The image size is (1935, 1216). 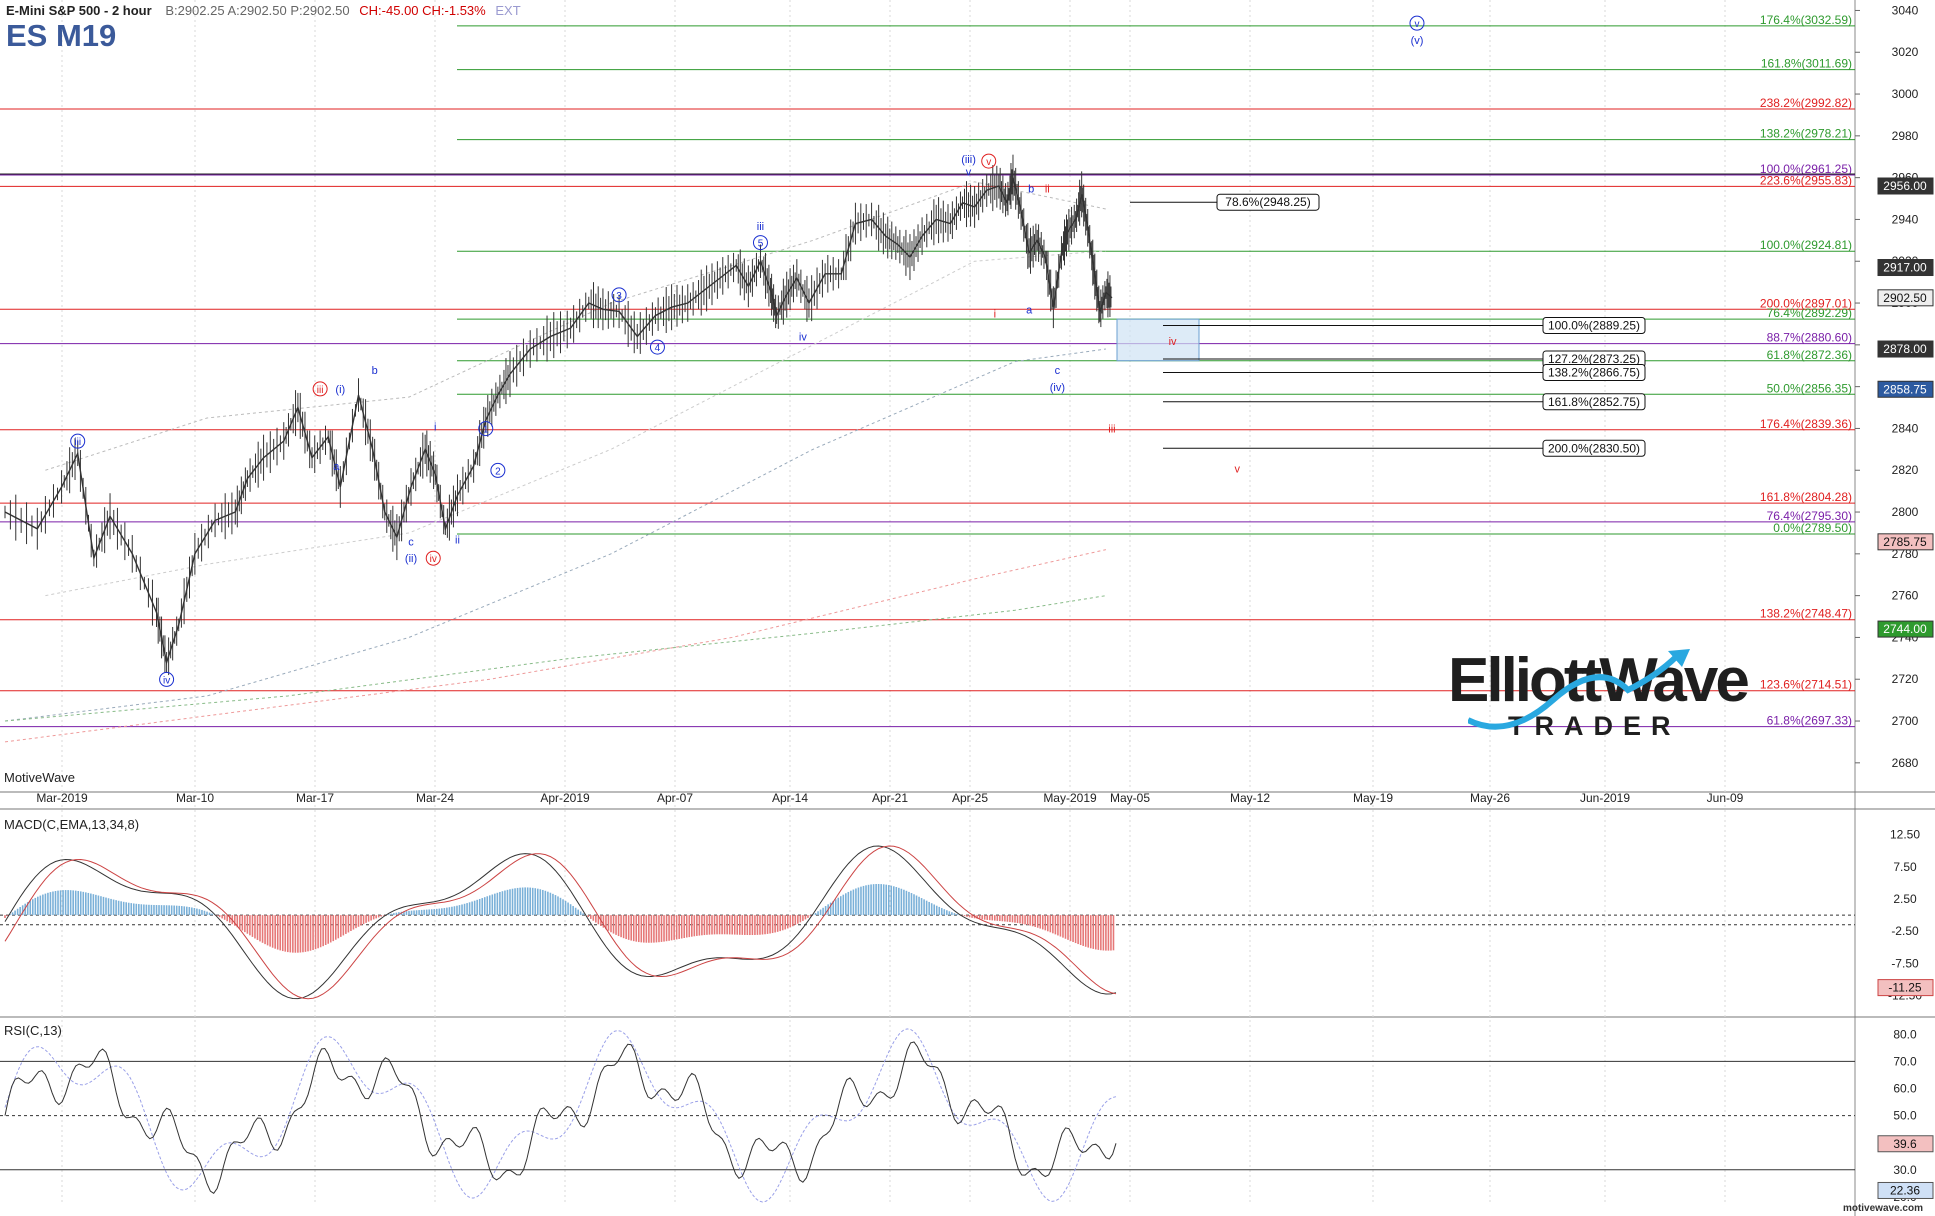 What do you see at coordinates (1594, 326) in the screenshot?
I see `fib-box-label: 100.0%(2889.25)` at bounding box center [1594, 326].